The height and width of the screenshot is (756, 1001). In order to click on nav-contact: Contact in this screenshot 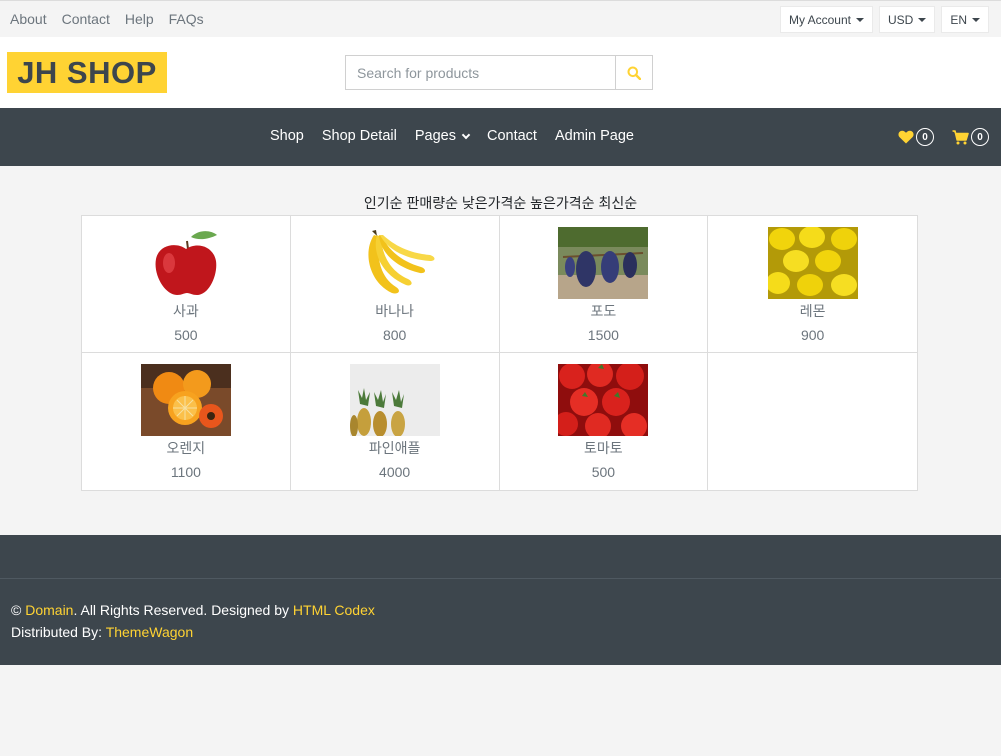, I will do `click(512, 136)`.